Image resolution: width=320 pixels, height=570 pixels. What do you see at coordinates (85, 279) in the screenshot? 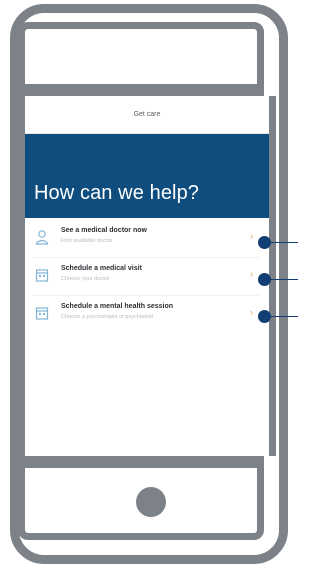
I see `item-subtitle: Choose your doctor` at bounding box center [85, 279].